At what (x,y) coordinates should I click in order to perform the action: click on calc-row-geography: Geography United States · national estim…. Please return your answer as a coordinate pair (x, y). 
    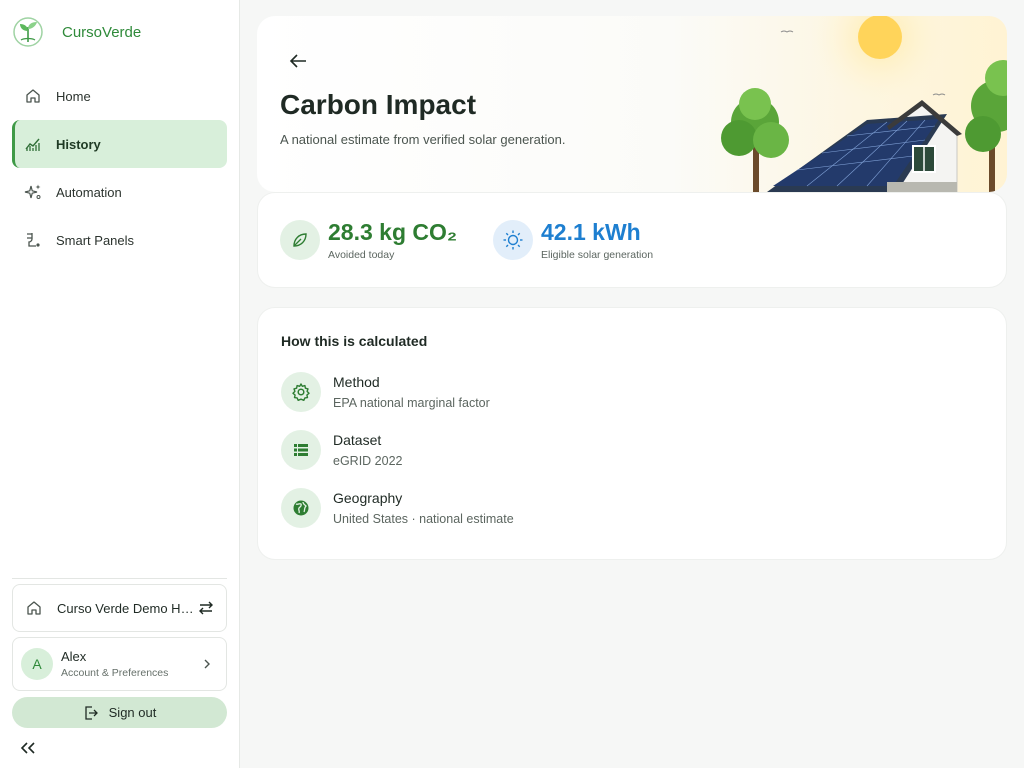
    Looking at the image, I should click on (397, 508).